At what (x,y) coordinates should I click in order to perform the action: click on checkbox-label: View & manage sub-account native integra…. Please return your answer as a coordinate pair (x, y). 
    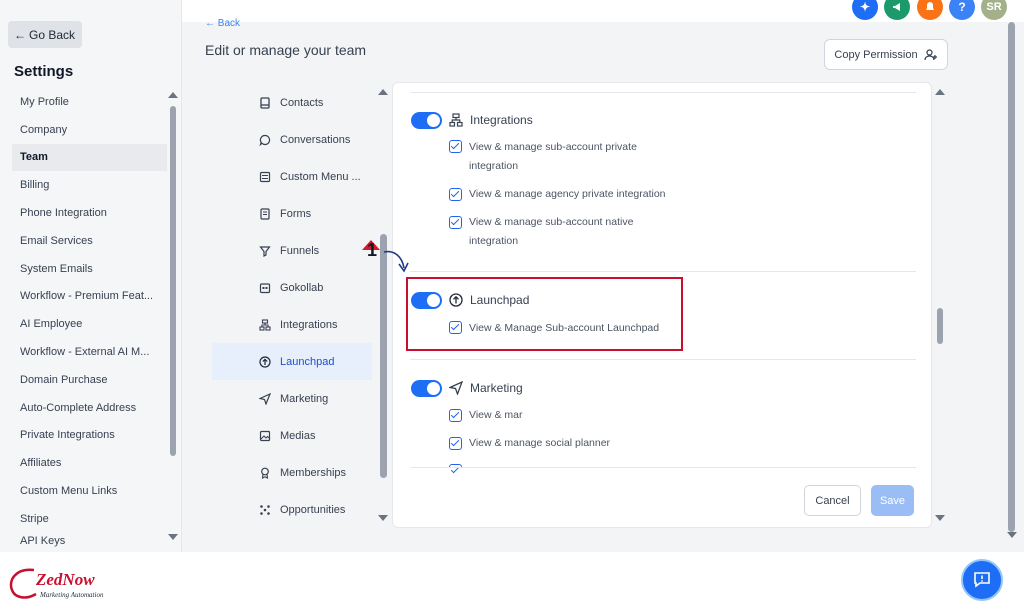
    Looking at the image, I should click on (551, 231).